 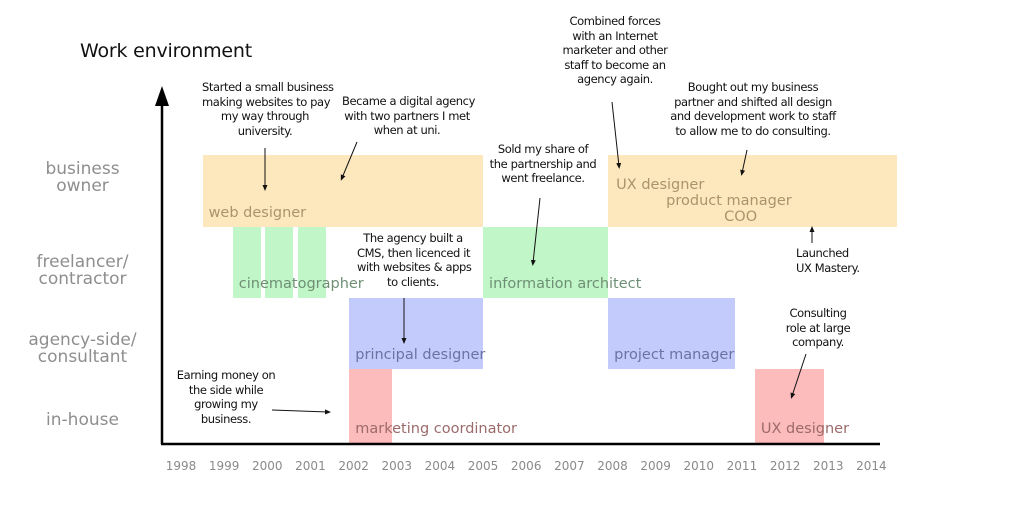 I want to click on year-tick-label: 2014, so click(x=871, y=466).